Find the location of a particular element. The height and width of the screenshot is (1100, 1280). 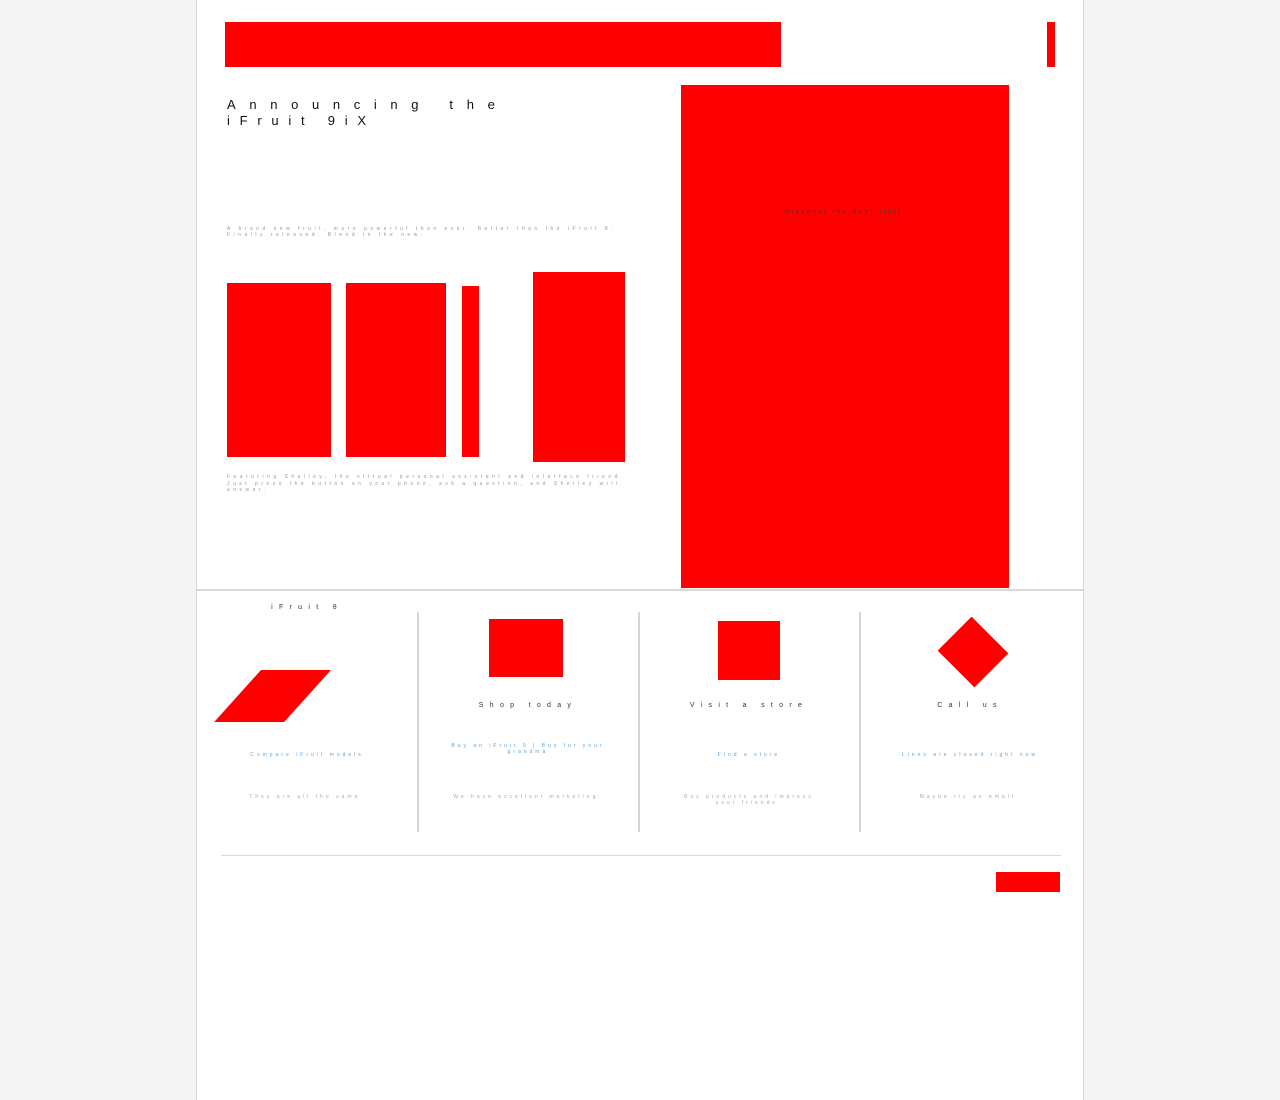

column-note: Maybe try an email. is located at coordinates (970, 797).